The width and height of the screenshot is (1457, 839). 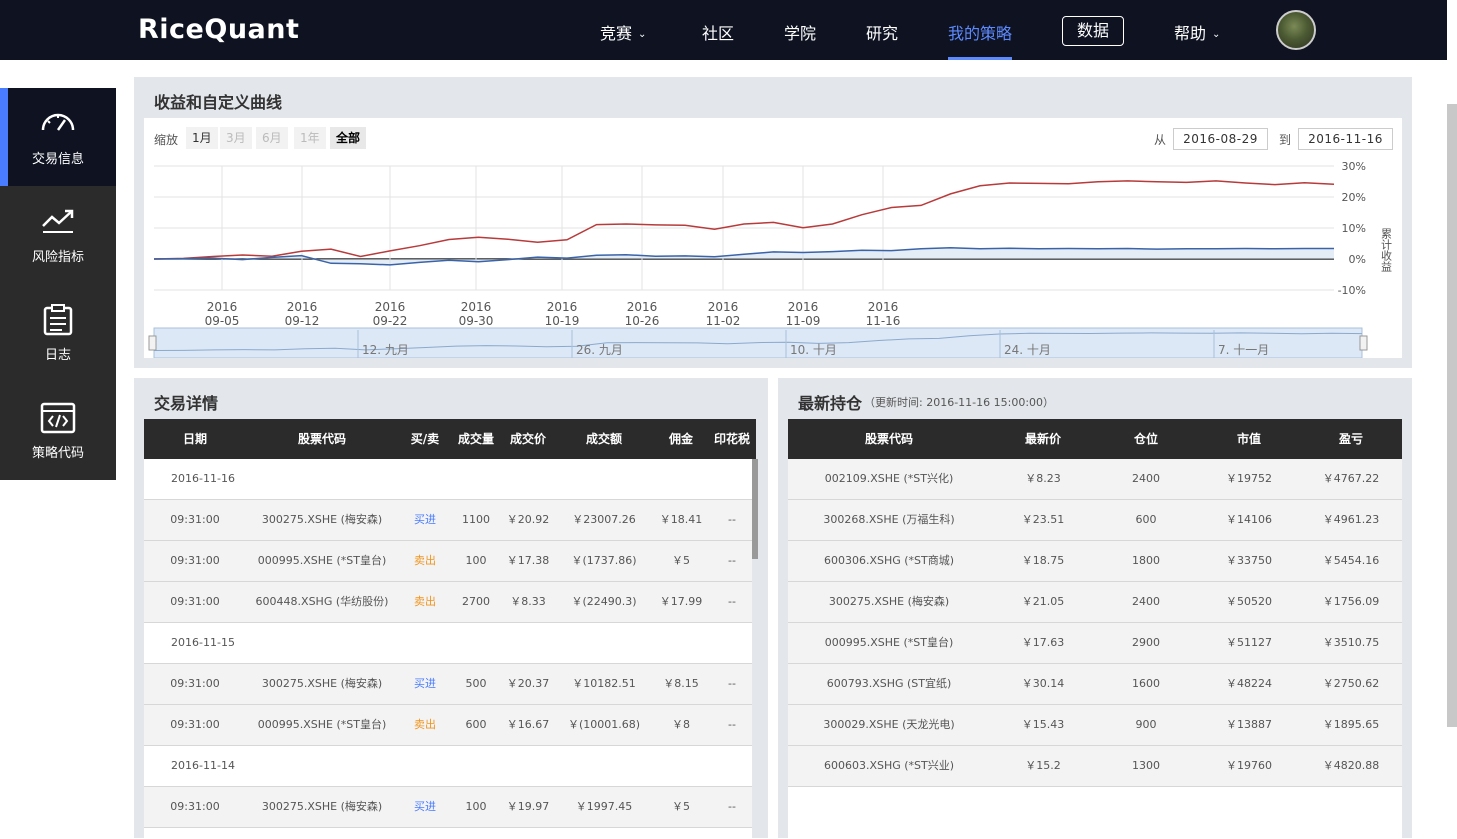 What do you see at coordinates (152, 343) in the screenshot?
I see `navigator-handle-left` at bounding box center [152, 343].